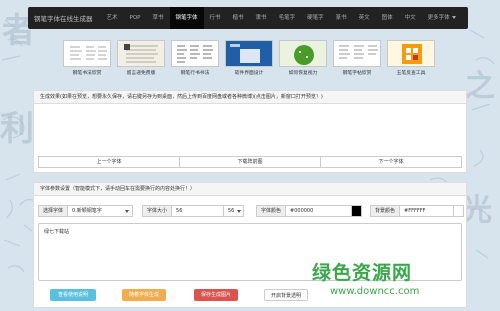 This screenshot has height=311, width=500. Describe the element at coordinates (410, 18) in the screenshot. I see `nav-item-chinese: 中文` at that location.